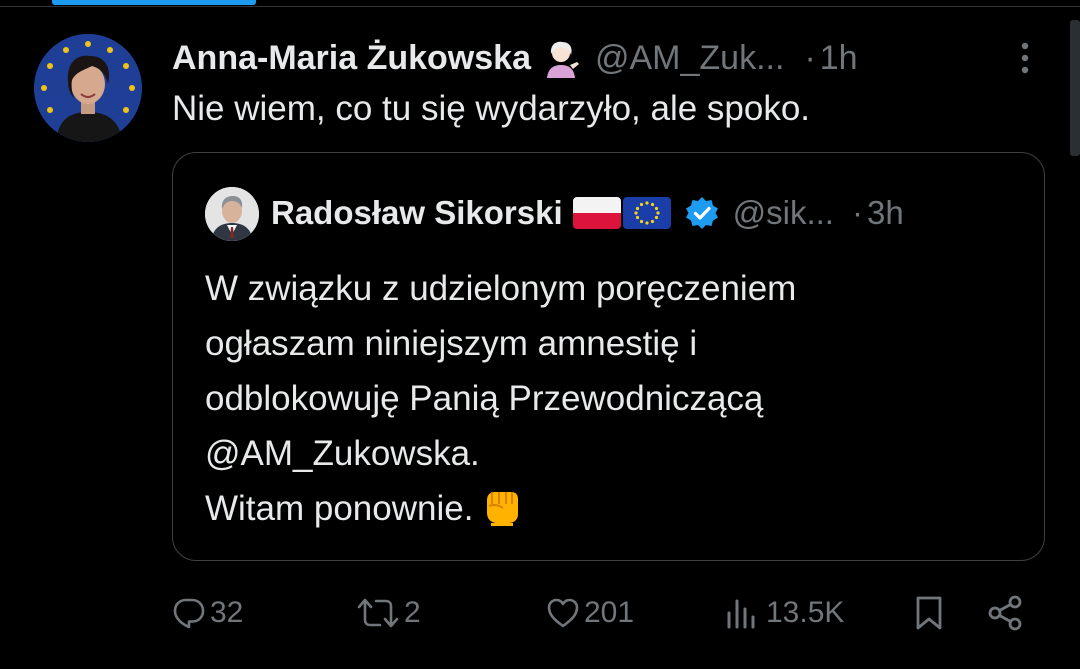 The image size is (1080, 669). Describe the element at coordinates (189, 613) in the screenshot. I see `reply-icon` at that location.